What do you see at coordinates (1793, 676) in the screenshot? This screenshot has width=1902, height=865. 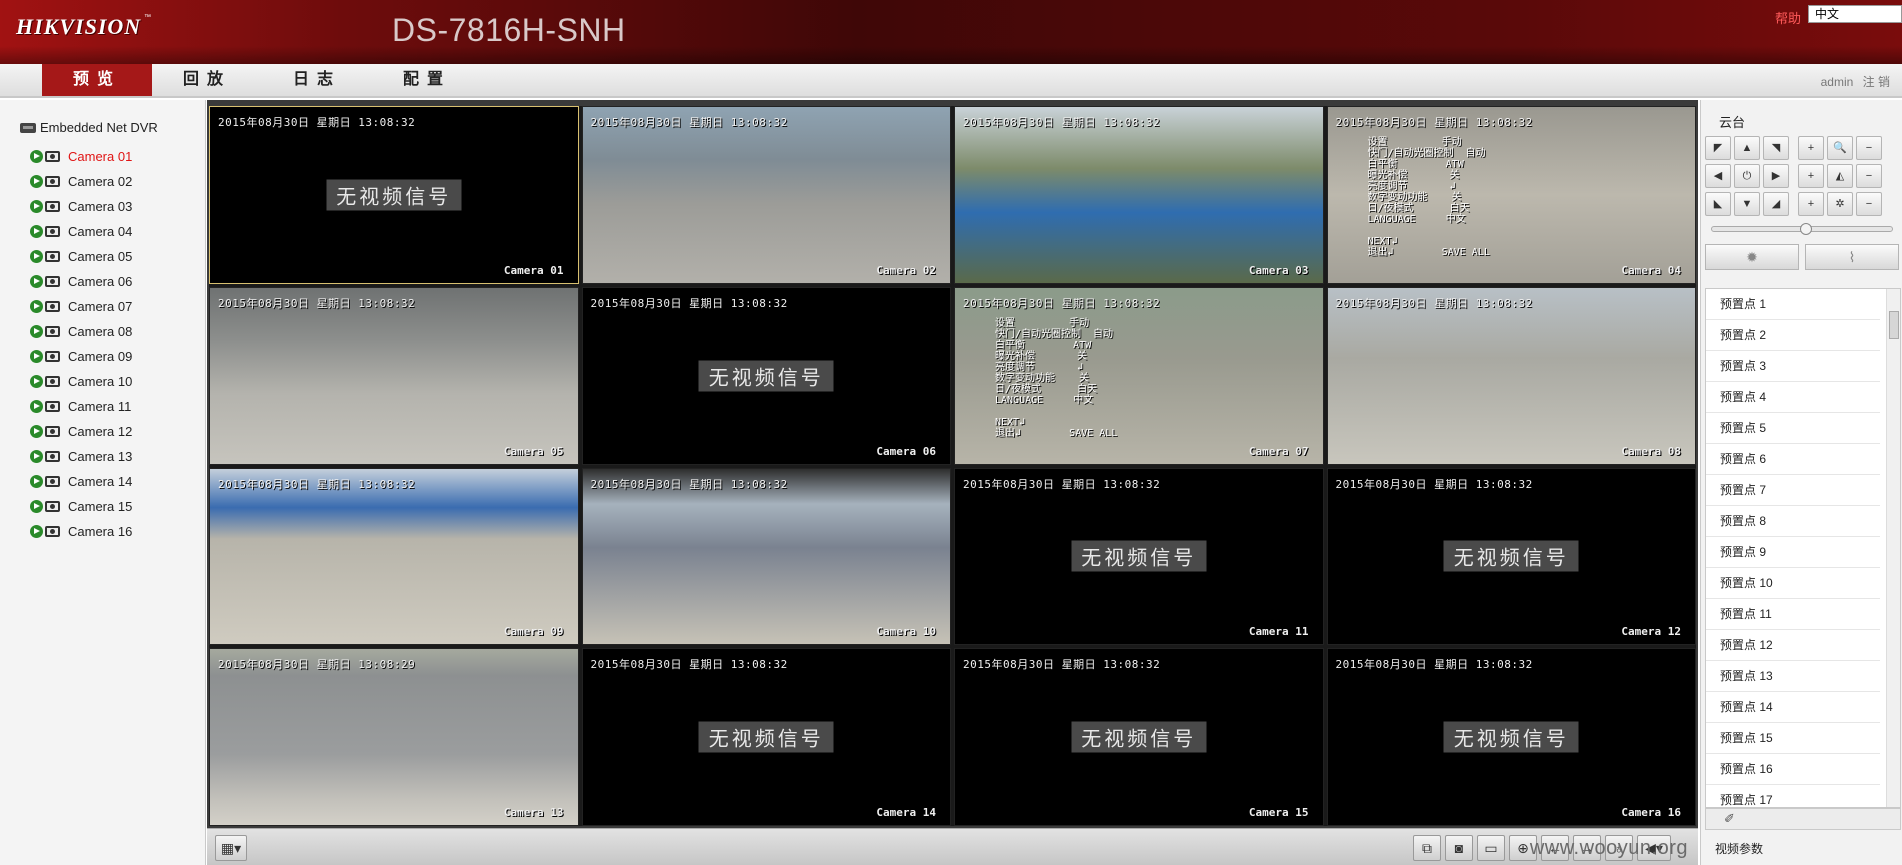 I see `preset-item: 预置点 13` at bounding box center [1793, 676].